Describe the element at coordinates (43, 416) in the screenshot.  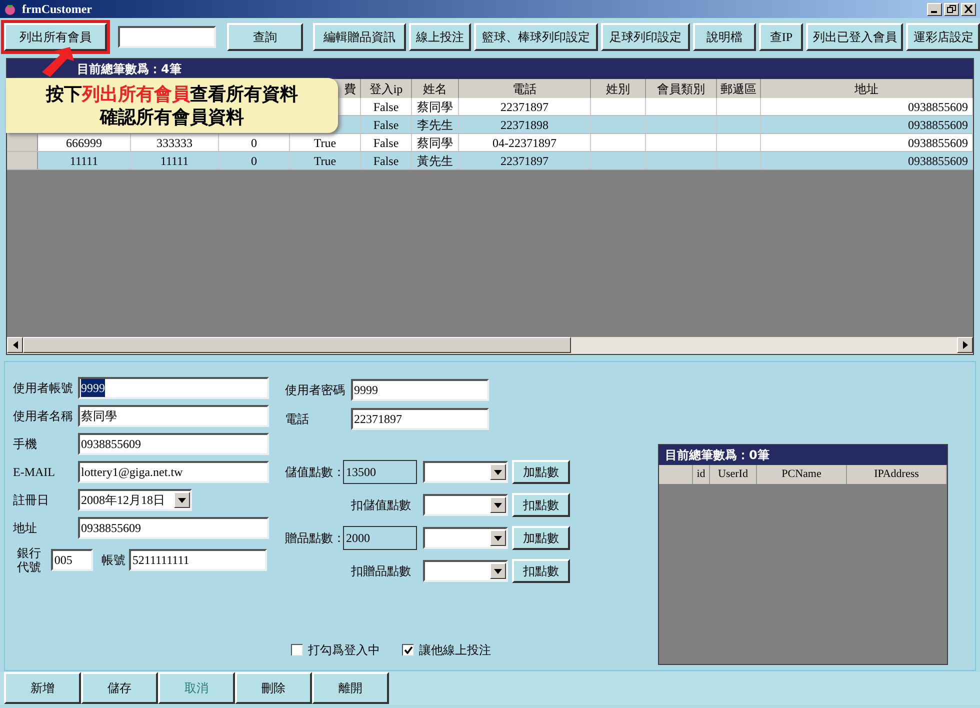
I see `field-label: 使用者名稱` at that location.